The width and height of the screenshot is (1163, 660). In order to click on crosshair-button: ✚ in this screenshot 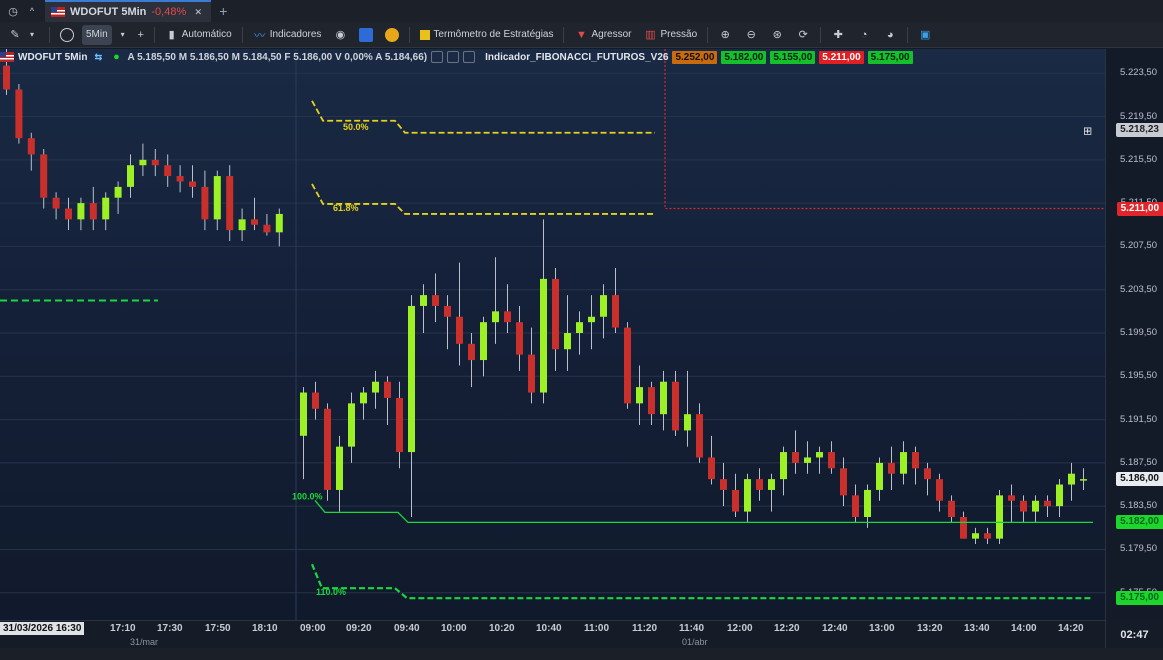, I will do `click(838, 35)`.